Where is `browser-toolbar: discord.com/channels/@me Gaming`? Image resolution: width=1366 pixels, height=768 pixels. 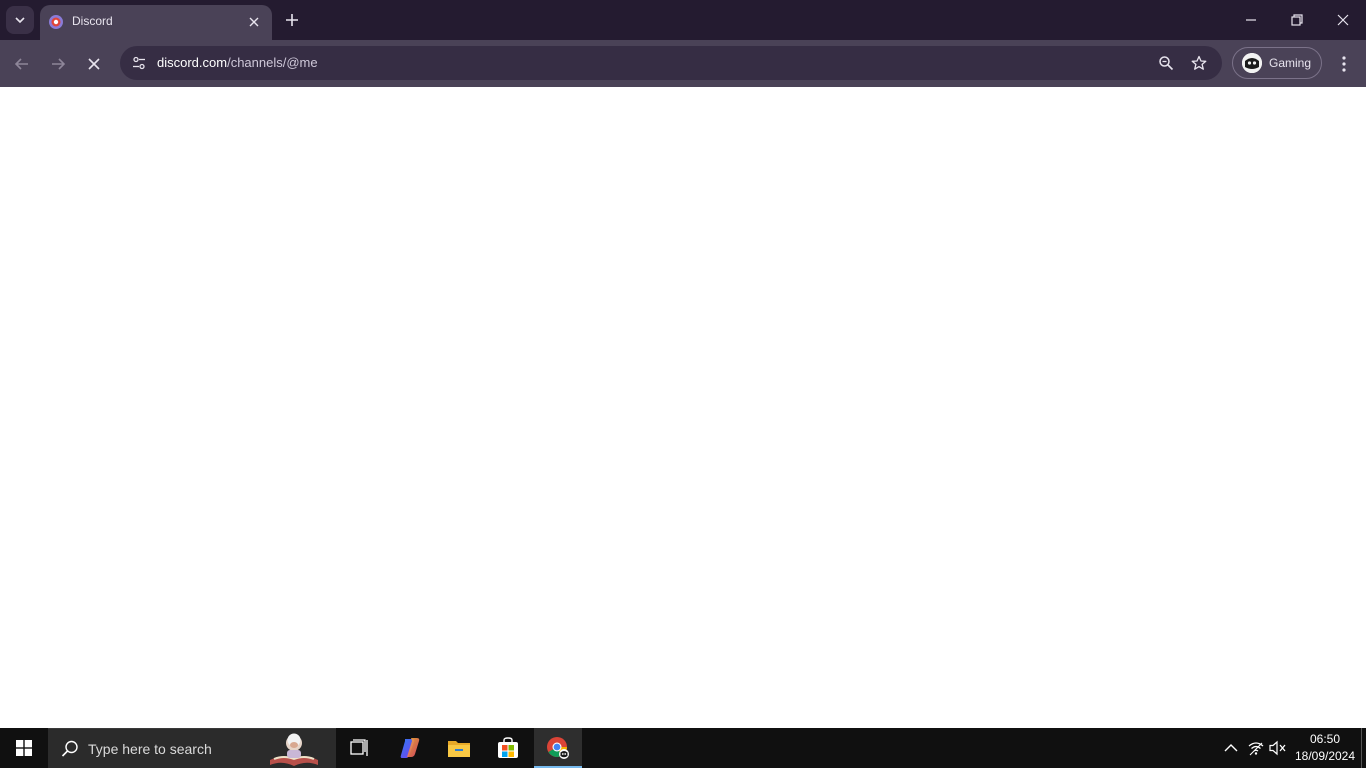 browser-toolbar: discord.com/channels/@me Gaming is located at coordinates (683, 63).